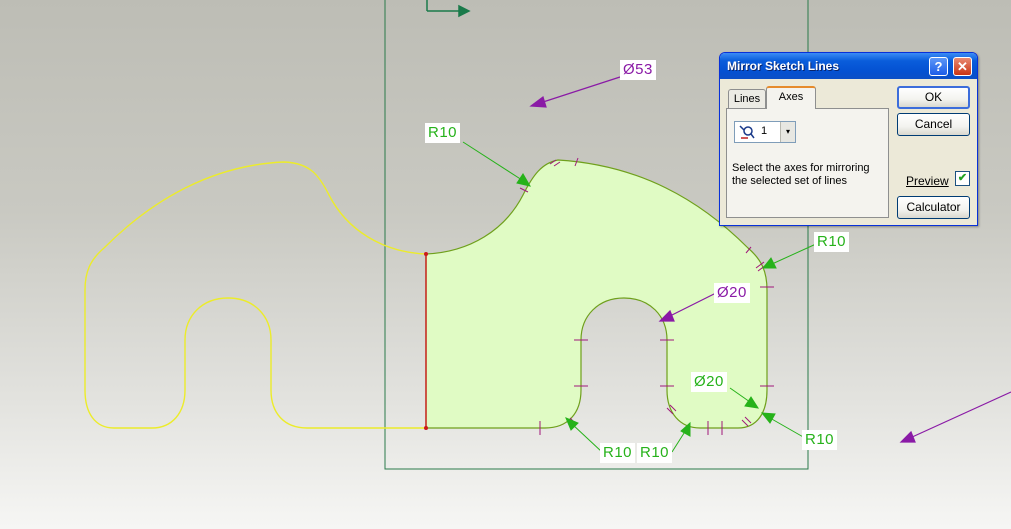 The width and height of the screenshot is (1011, 529). What do you see at coordinates (618, 453) in the screenshot?
I see `dimension-radius-bottom-a: R10` at bounding box center [618, 453].